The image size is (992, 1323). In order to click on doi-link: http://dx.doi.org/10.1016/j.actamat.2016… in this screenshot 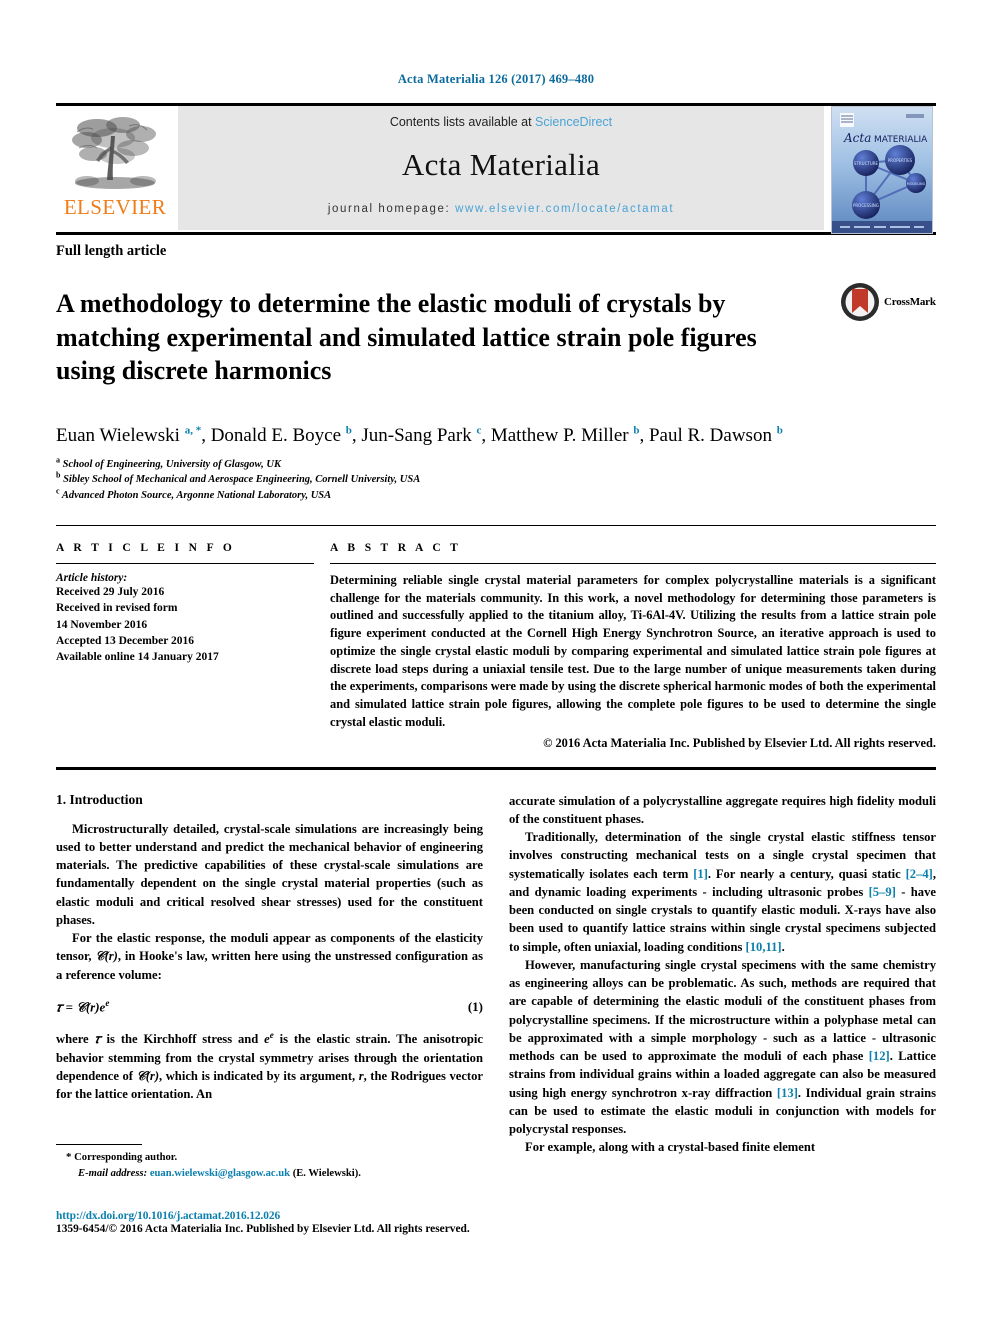, I will do `click(276, 1216)`.